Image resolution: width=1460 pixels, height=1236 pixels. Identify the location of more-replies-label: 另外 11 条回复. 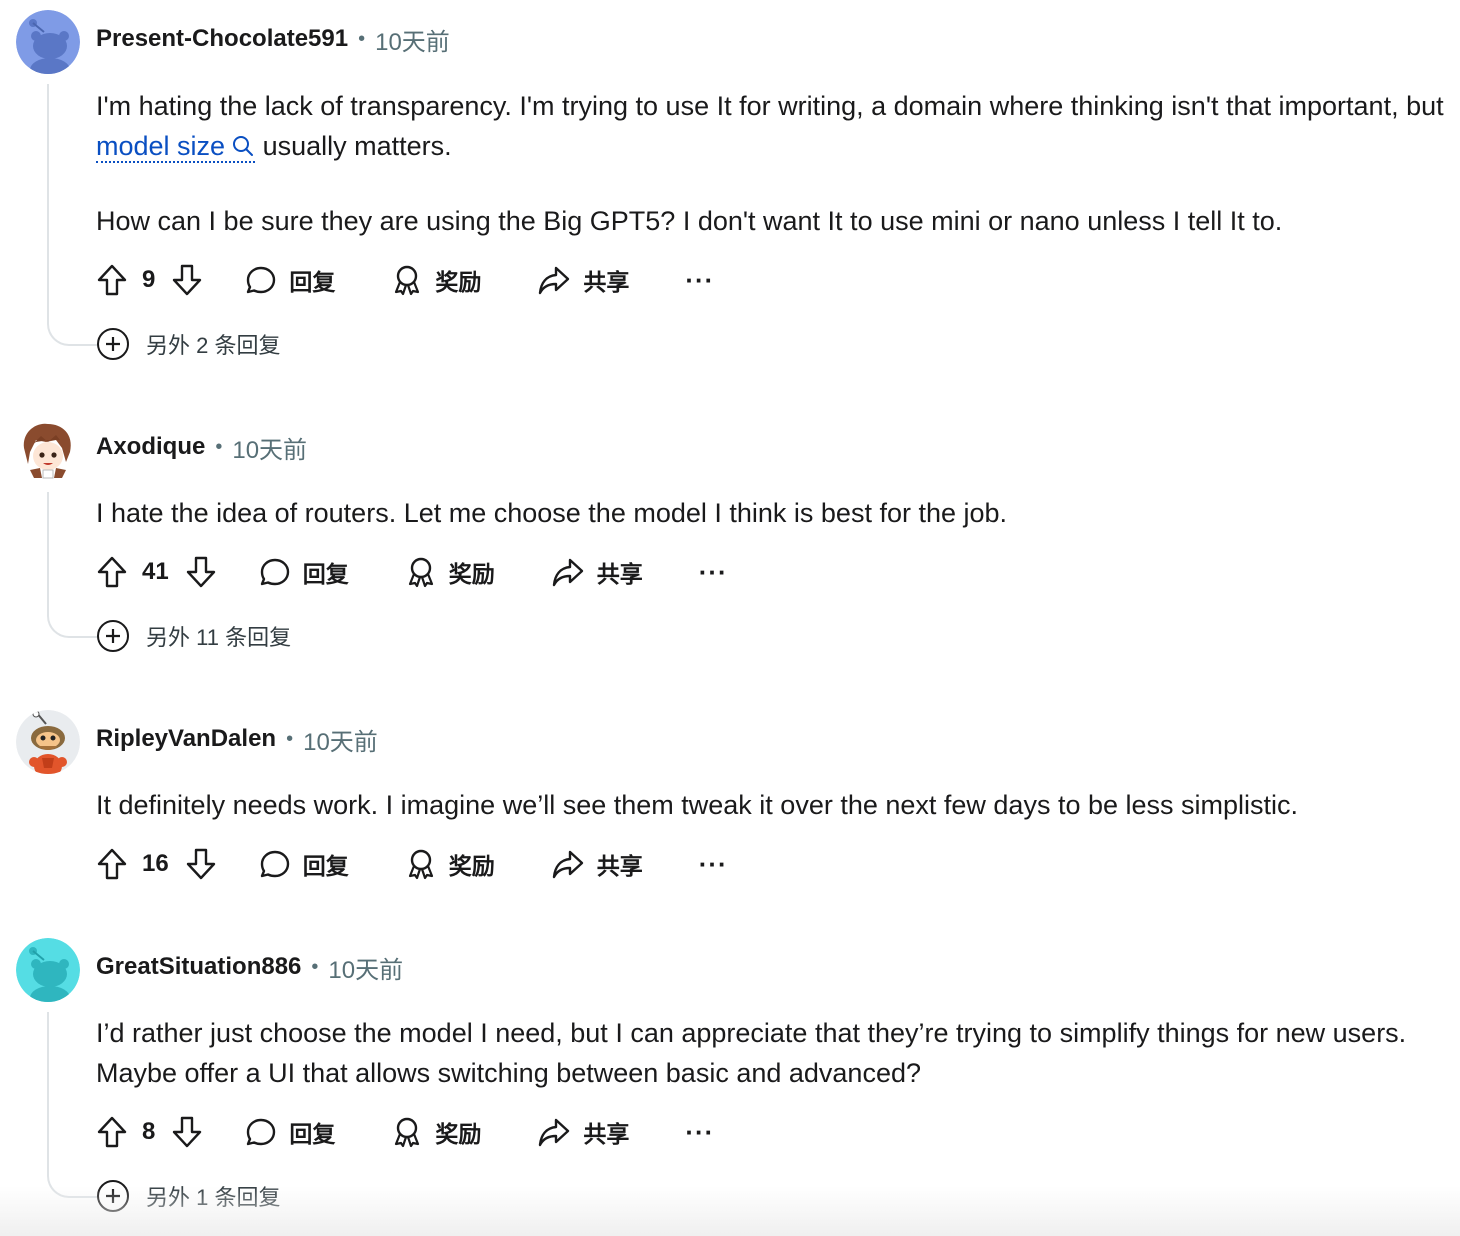
(219, 637).